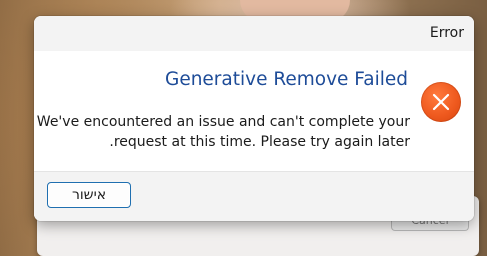 This screenshot has height=256, width=487. What do you see at coordinates (254, 33) in the screenshot?
I see `dialog-titlebar: Error` at bounding box center [254, 33].